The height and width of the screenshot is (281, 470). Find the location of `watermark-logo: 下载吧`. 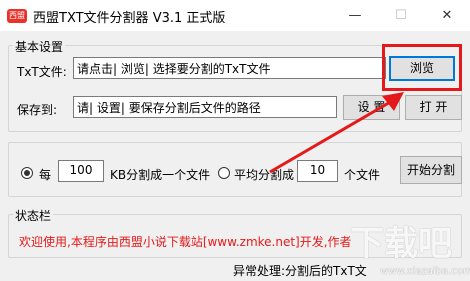

watermark-logo: 下载吧 is located at coordinates (401, 244).